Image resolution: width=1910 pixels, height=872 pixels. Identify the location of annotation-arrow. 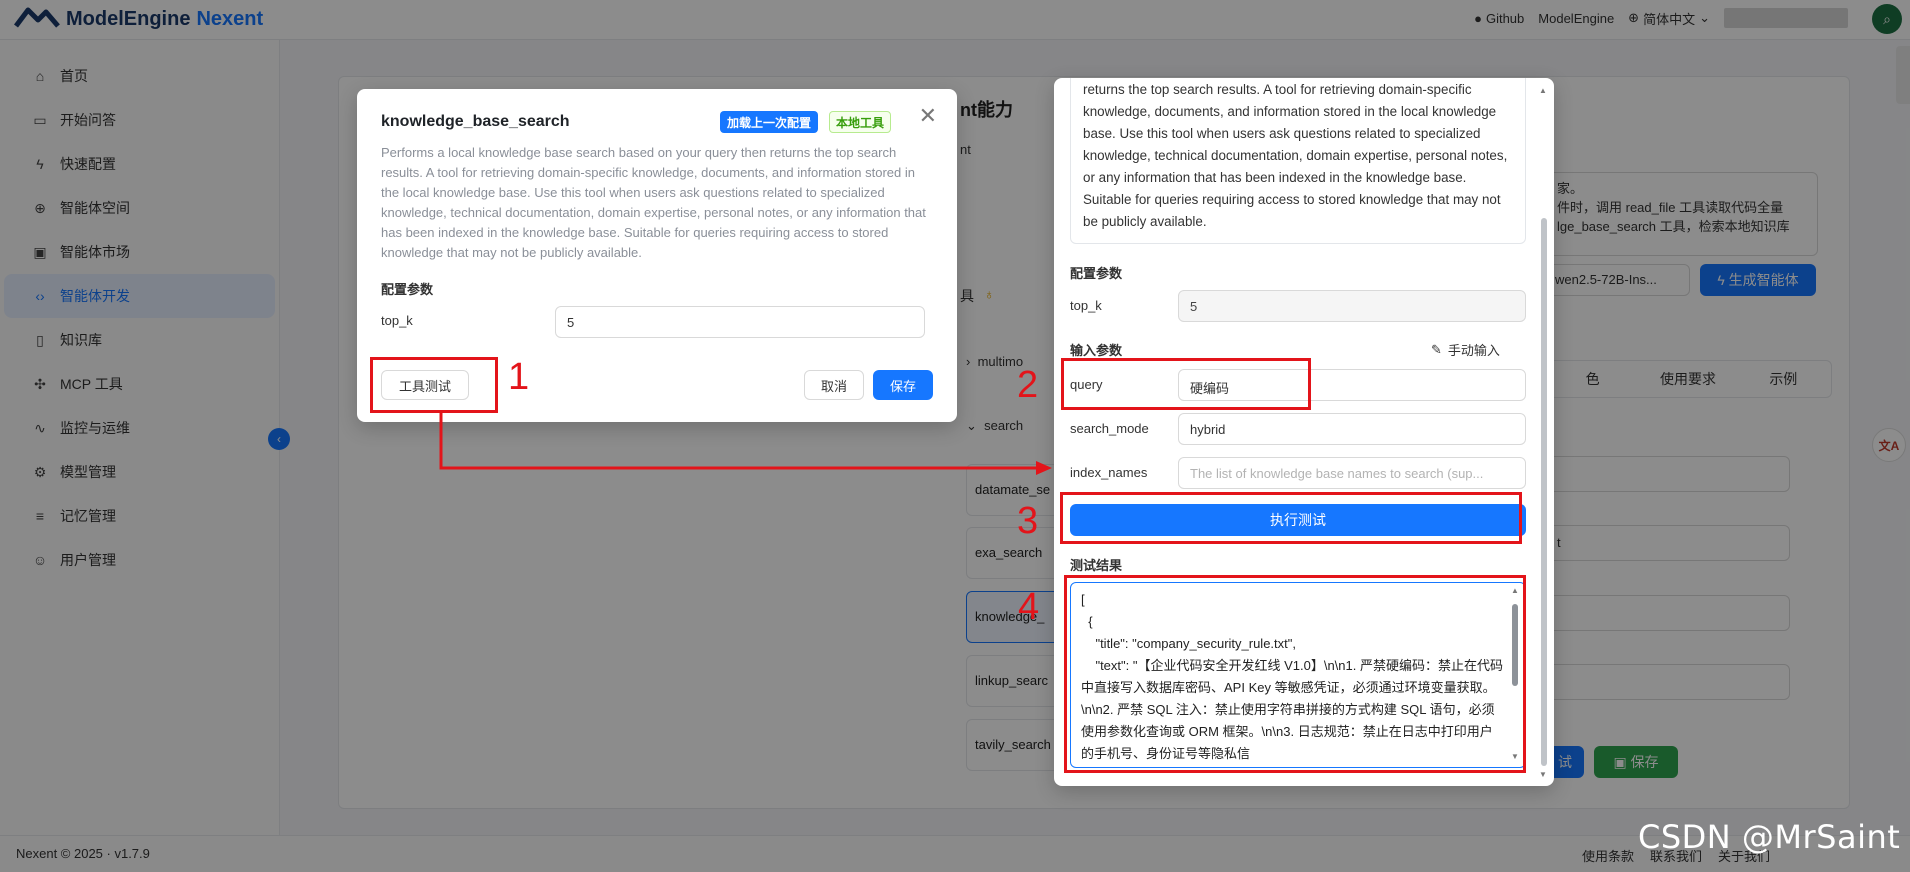
(745, 444).